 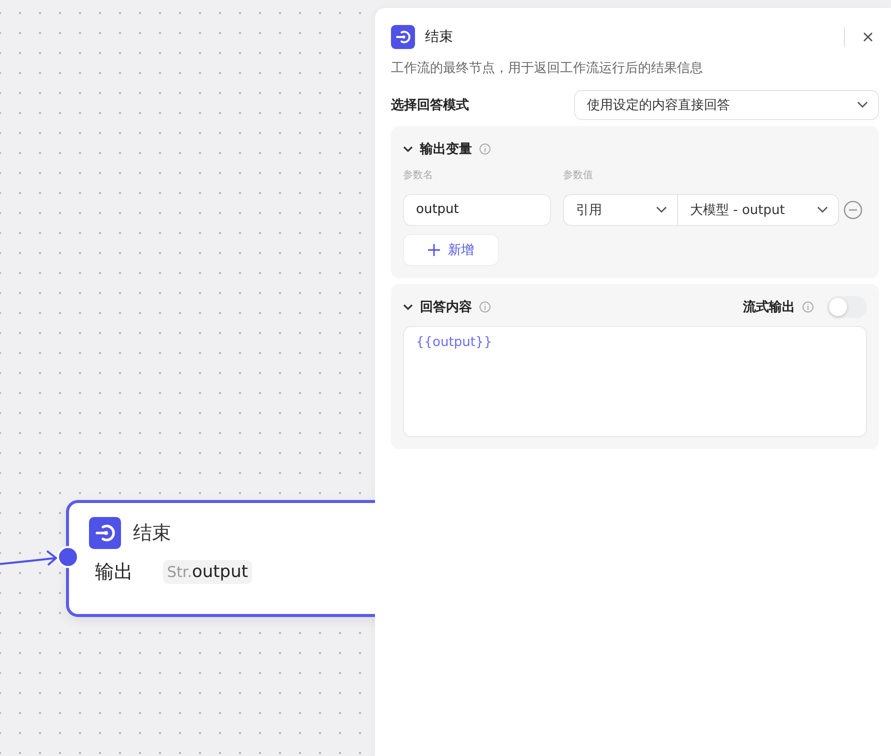 I want to click on node-title: 结束, so click(x=152, y=533).